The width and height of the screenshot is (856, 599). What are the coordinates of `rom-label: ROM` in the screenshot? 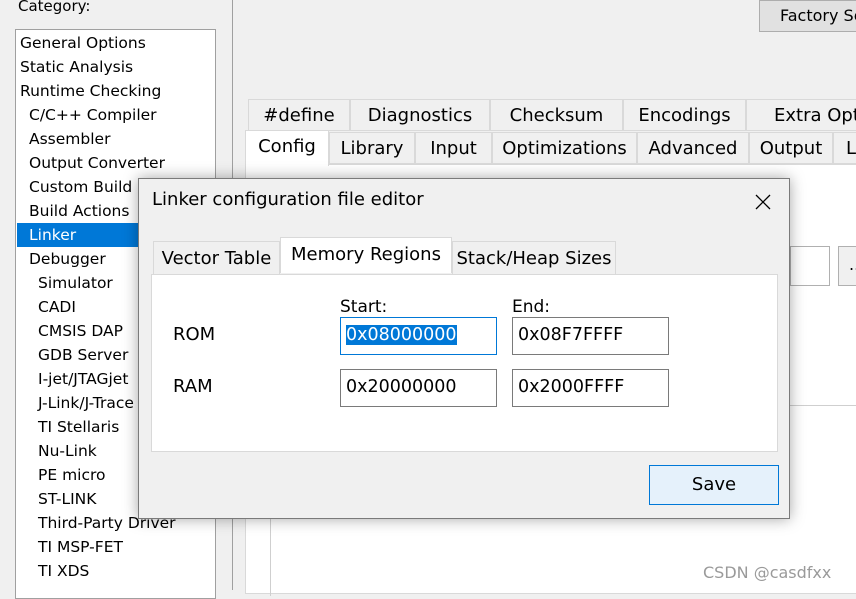 It's located at (194, 334).